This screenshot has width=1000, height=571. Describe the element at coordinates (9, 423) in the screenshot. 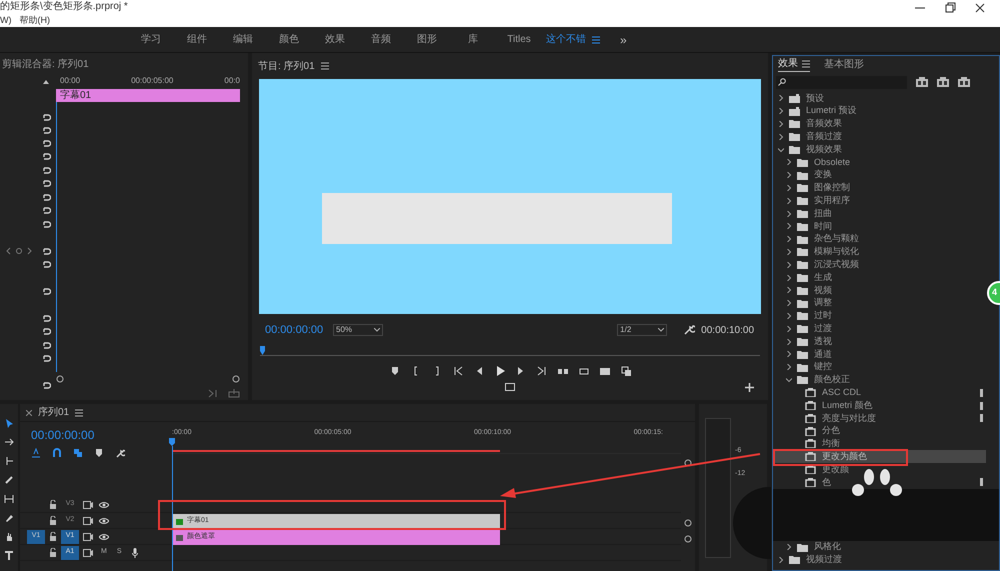

I see `selection-tool-icon` at that location.